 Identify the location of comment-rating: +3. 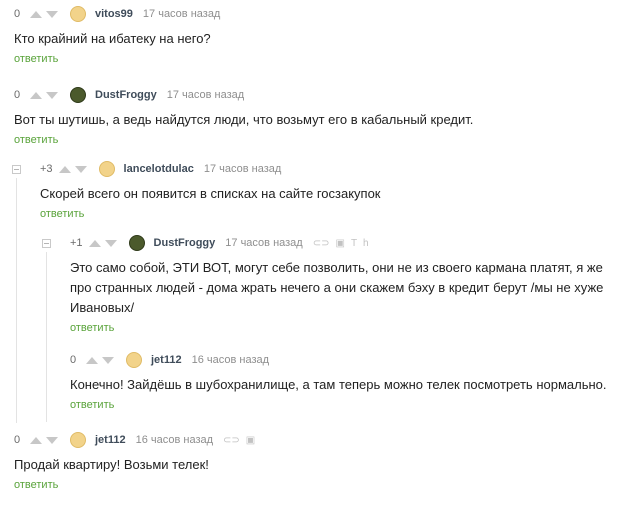
(46, 169).